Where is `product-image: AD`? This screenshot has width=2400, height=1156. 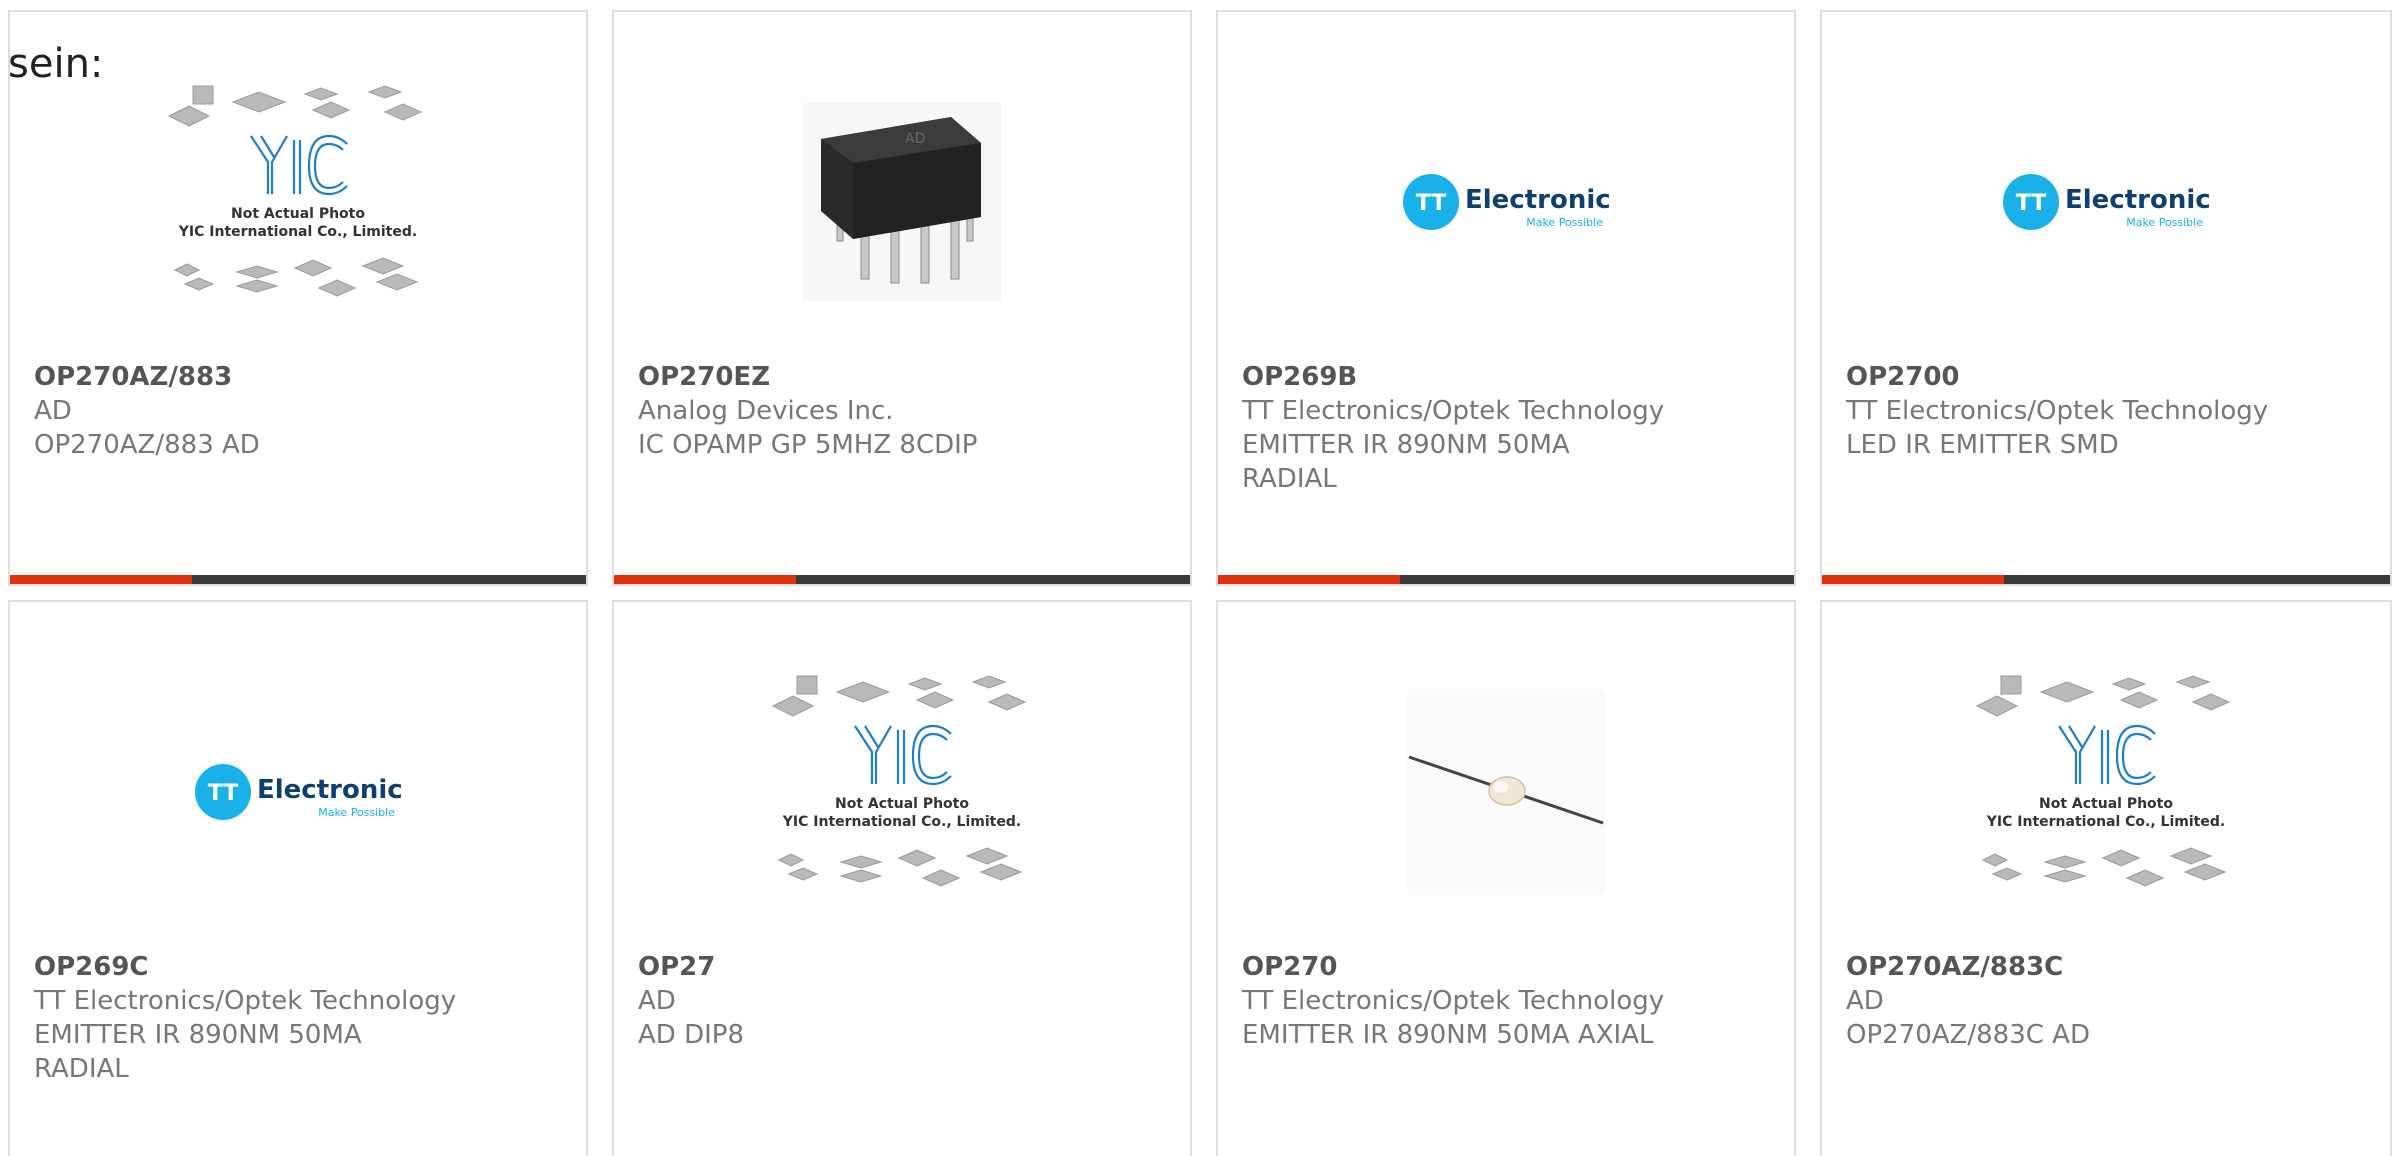
product-image: AD is located at coordinates (902, 202).